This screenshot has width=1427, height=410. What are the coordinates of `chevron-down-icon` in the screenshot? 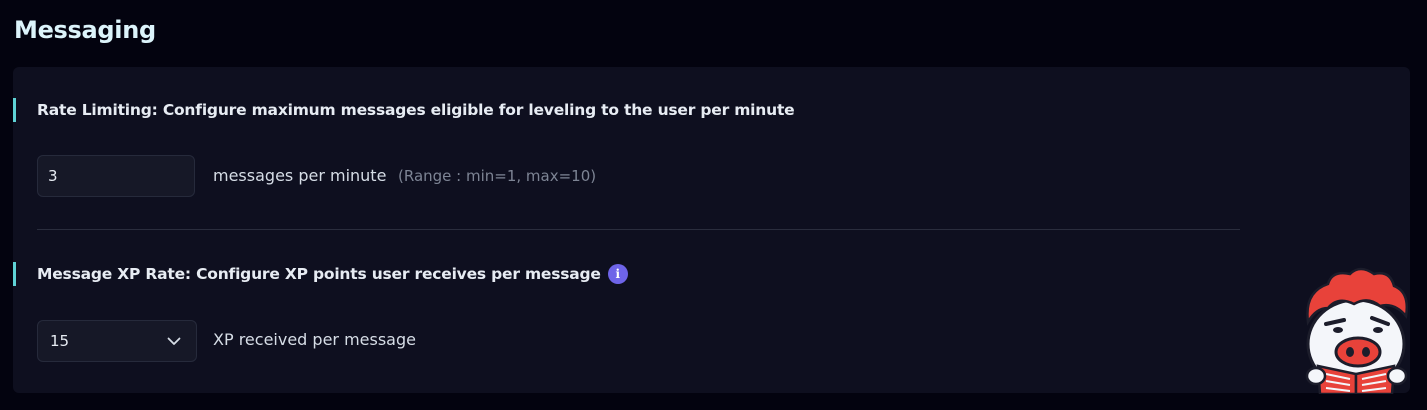 It's located at (174, 341).